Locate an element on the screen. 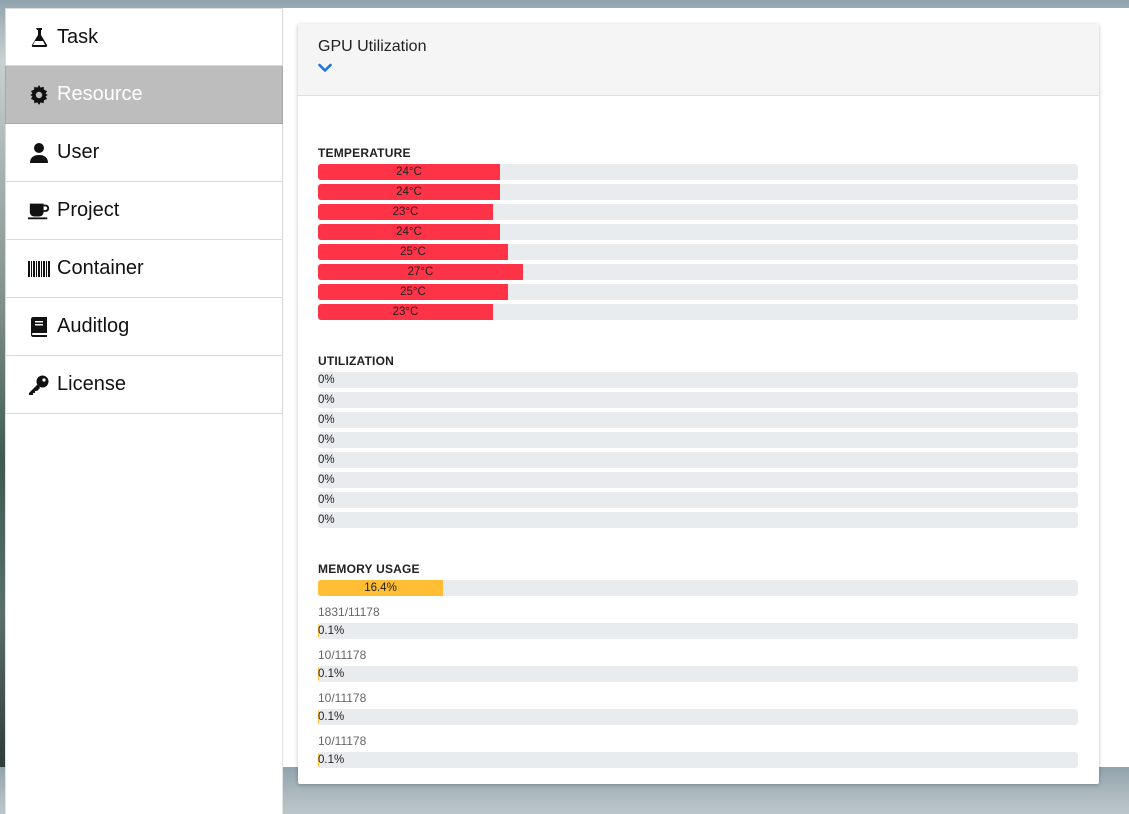  sidebar-item-user: User is located at coordinates (144, 153).